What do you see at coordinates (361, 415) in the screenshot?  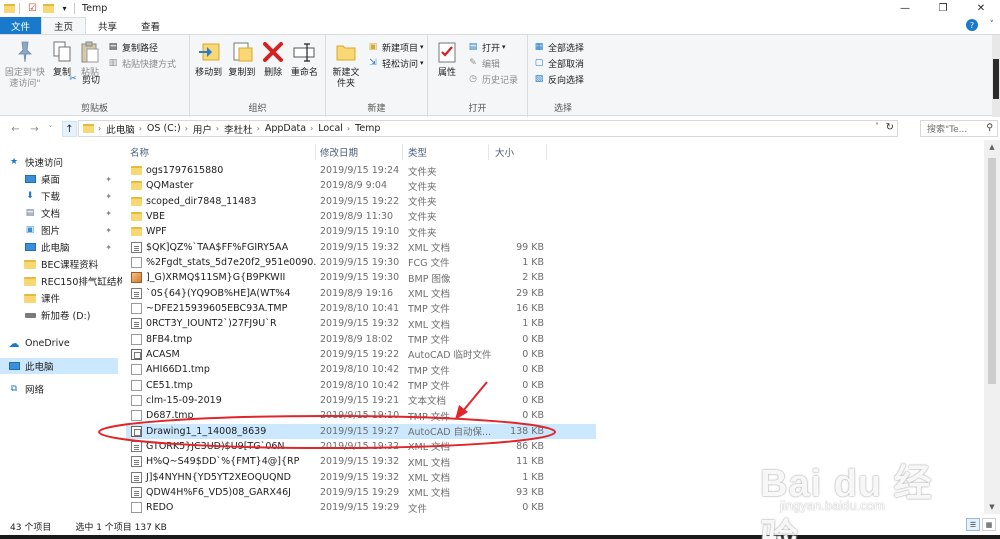 I see `table-row: D687.tmp 2019/9/15 19:10 TMP 文件 0 KB` at bounding box center [361, 415].